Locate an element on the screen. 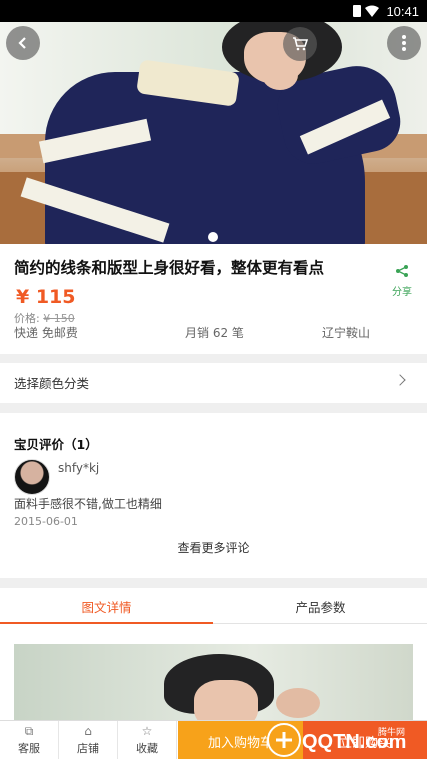  carousel-indicator is located at coordinates (213, 237).